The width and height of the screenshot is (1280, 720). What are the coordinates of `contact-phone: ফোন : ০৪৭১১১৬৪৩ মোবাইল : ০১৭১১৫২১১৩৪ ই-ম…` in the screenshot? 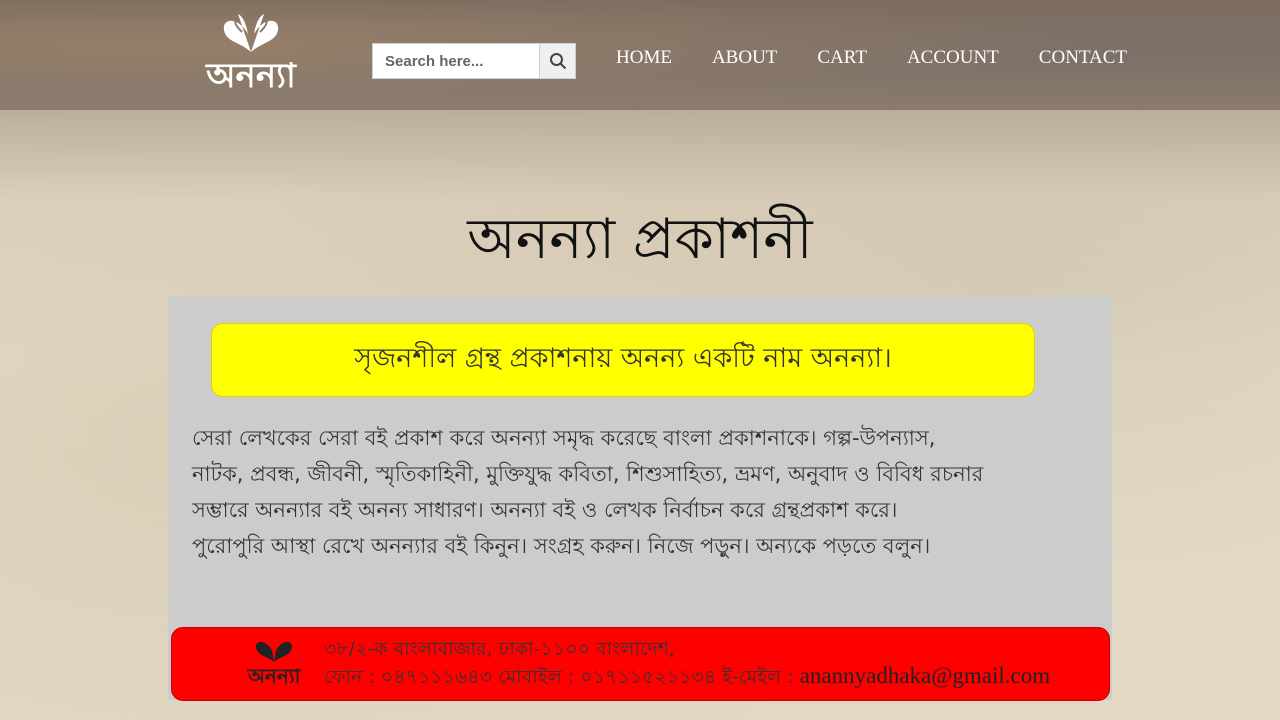 It's located at (562, 677).